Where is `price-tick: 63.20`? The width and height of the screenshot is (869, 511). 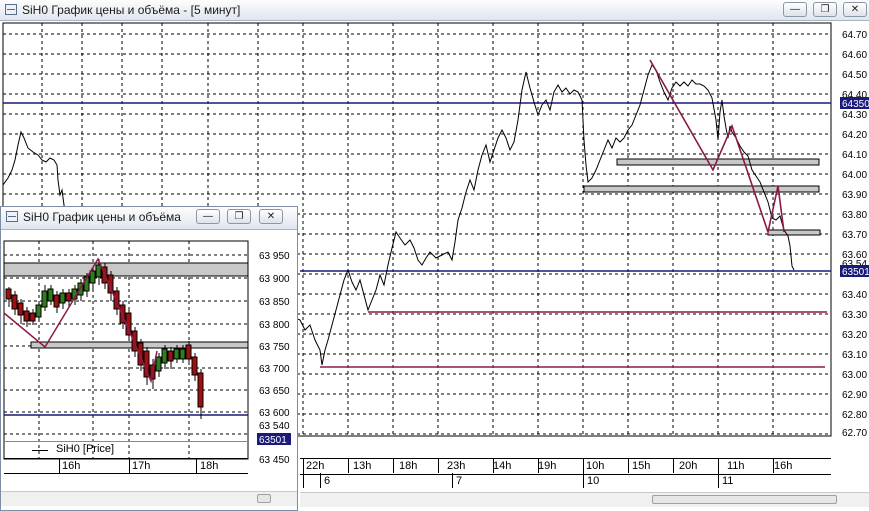
price-tick: 63.20 is located at coordinates (854, 335).